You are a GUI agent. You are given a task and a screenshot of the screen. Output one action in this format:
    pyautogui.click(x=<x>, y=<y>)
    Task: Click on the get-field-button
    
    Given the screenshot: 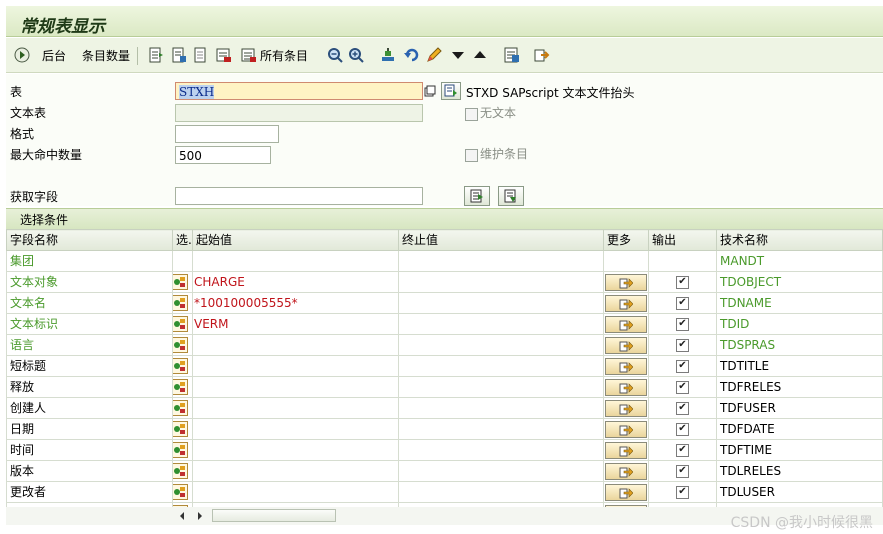 What is the action you would take?
    pyautogui.click(x=477, y=196)
    